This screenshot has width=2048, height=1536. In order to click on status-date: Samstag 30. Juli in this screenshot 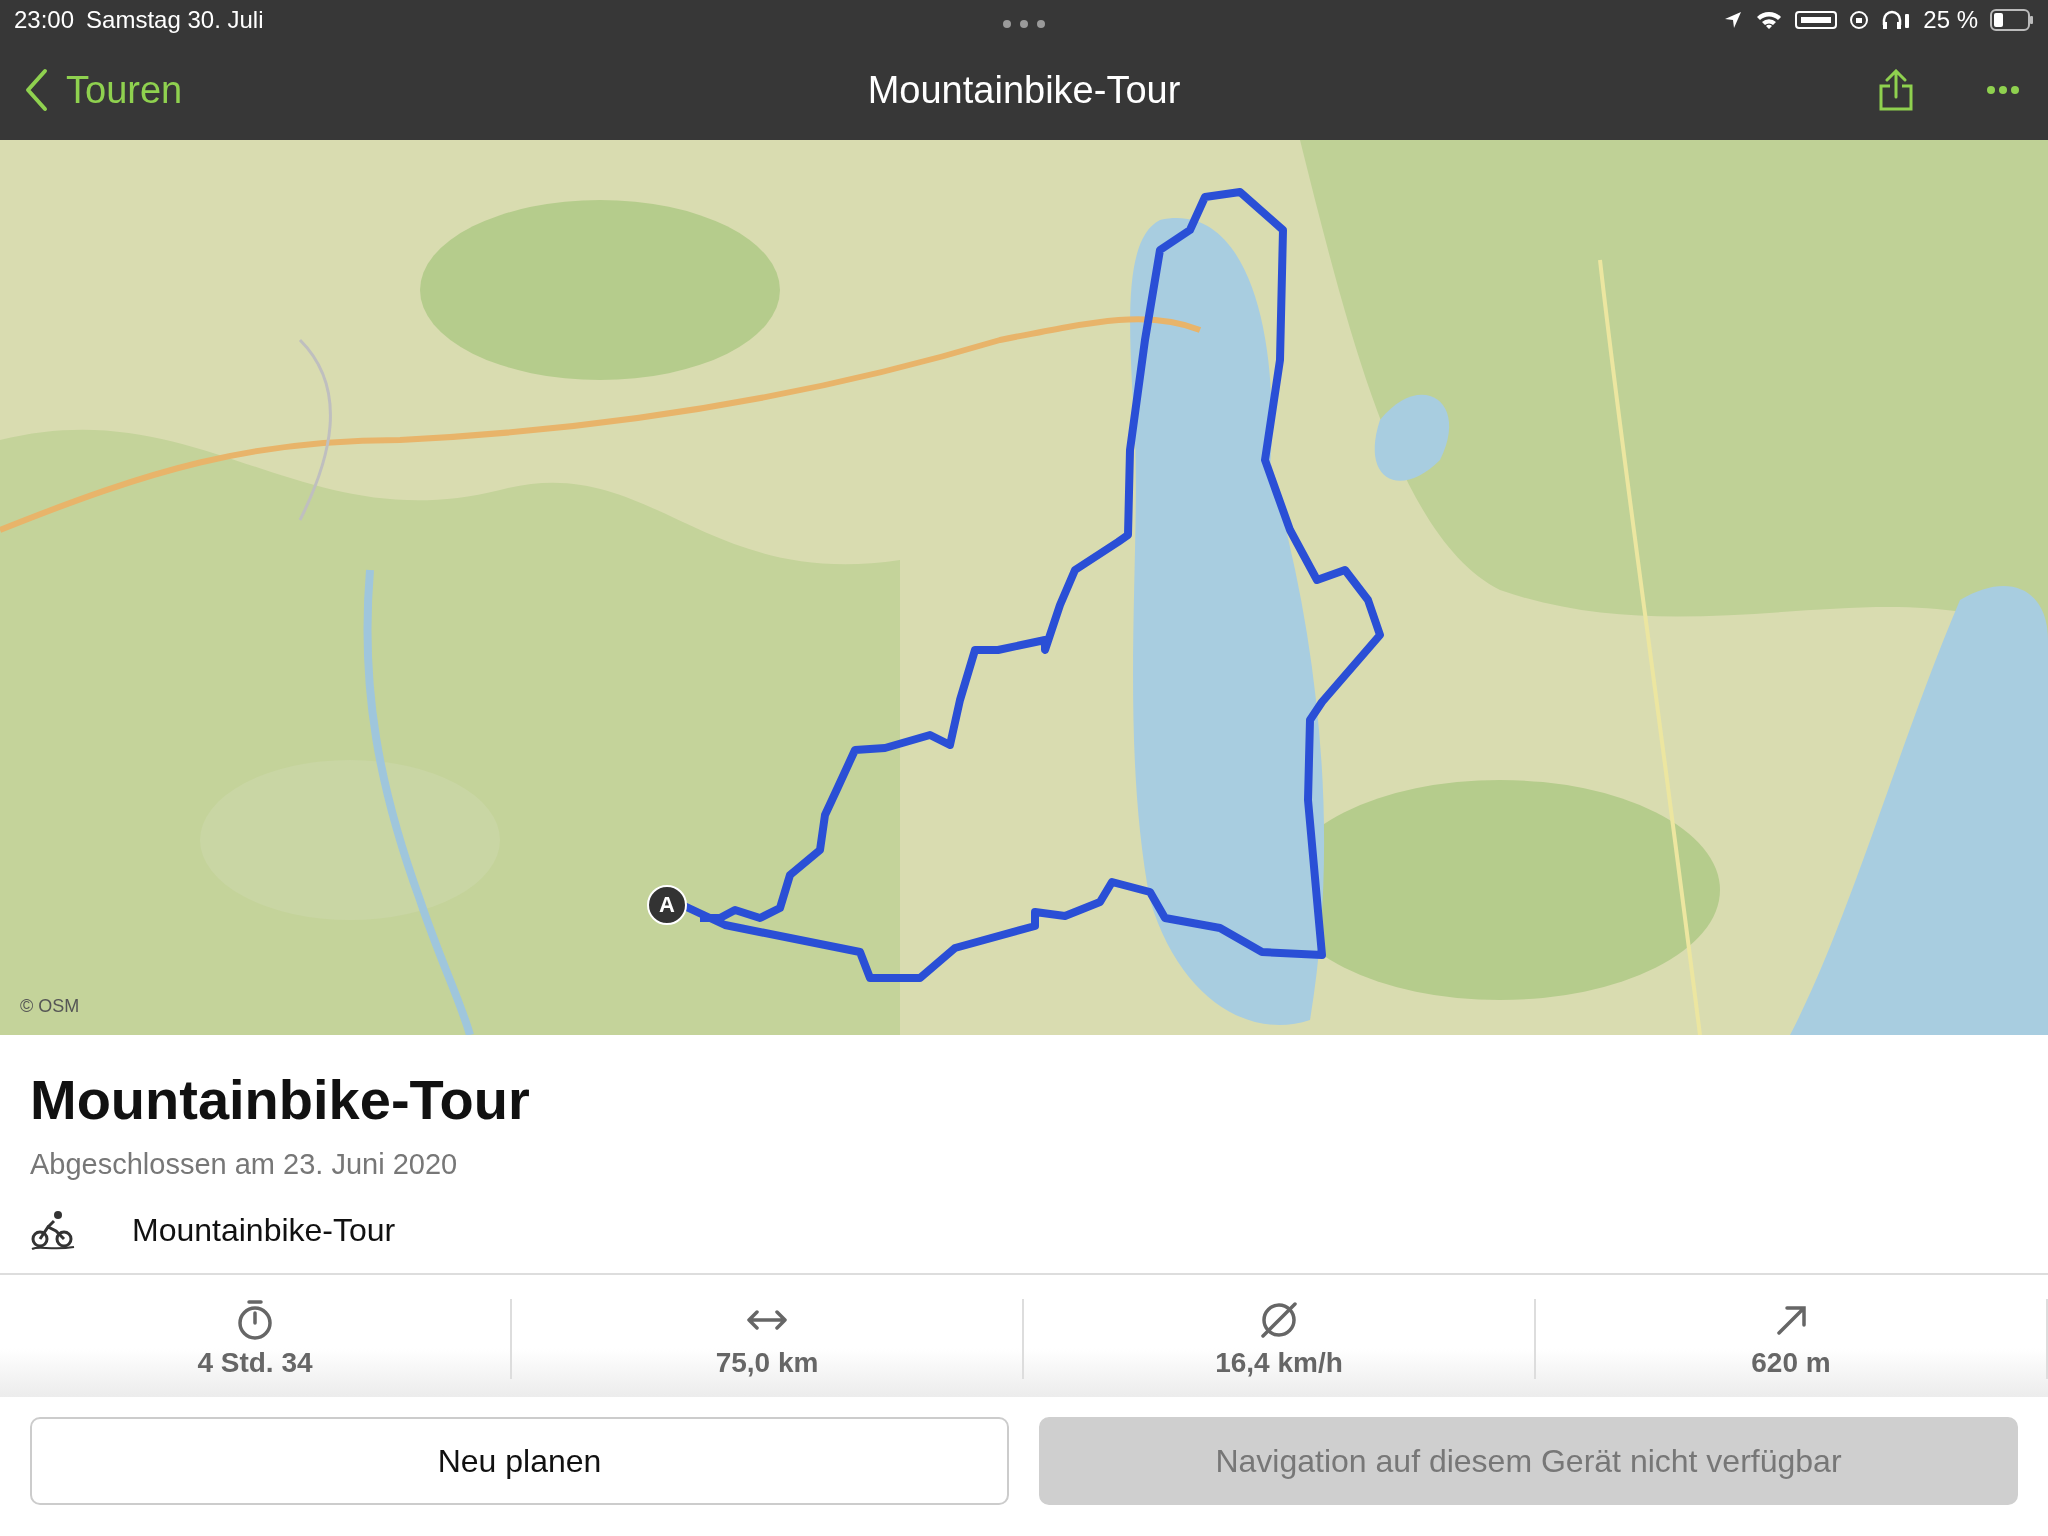, I will do `click(175, 20)`.